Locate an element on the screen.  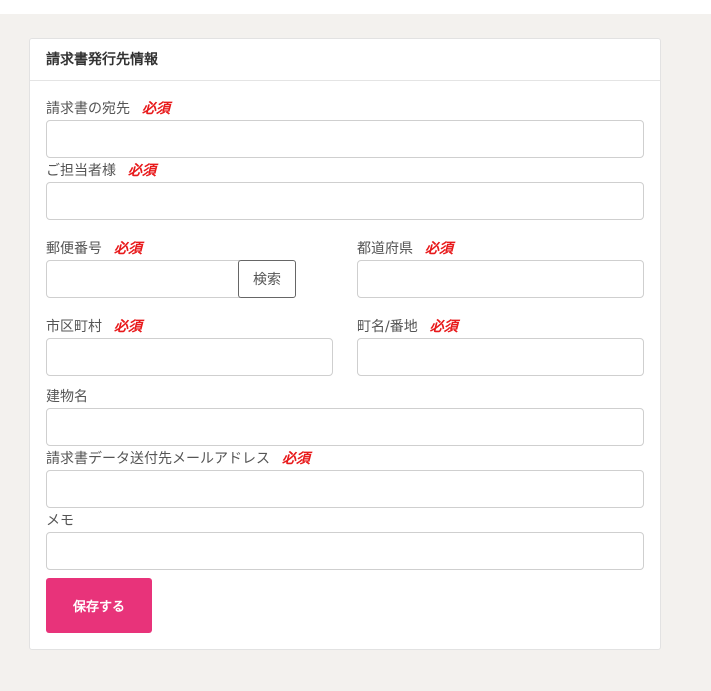
invoice-email-label: 請求書データ送付先メールアドレス 必須 is located at coordinates (178, 458).